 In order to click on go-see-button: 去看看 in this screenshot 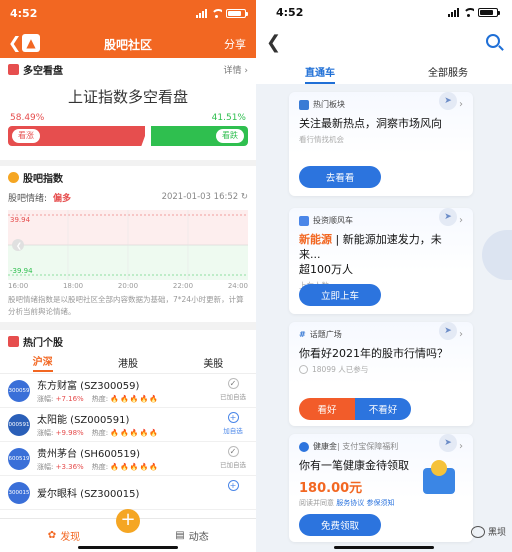, I will do `click(340, 177)`.